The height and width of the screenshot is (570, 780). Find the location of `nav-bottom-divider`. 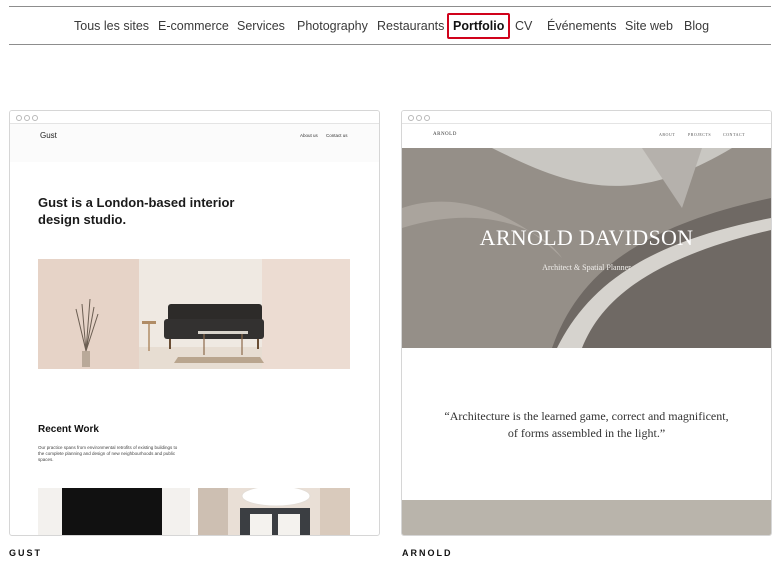

nav-bottom-divider is located at coordinates (390, 44).